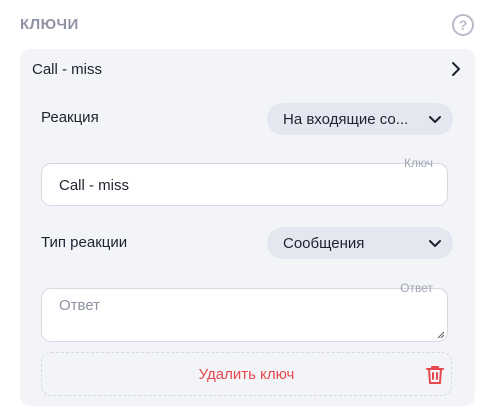 The image size is (492, 418). I want to click on reaction-type-label: Тип реакции, so click(84, 242).